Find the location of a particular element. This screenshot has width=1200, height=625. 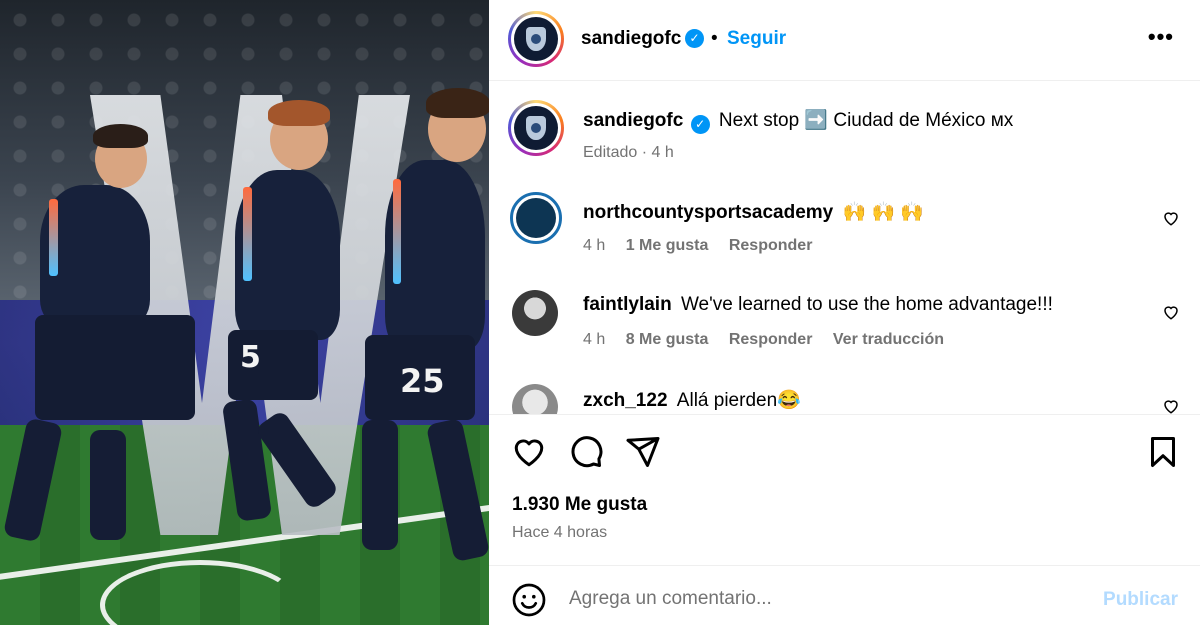

comment-meta: 4 h 8 Me gusta Responder Ver traducción is located at coordinates (771, 340).